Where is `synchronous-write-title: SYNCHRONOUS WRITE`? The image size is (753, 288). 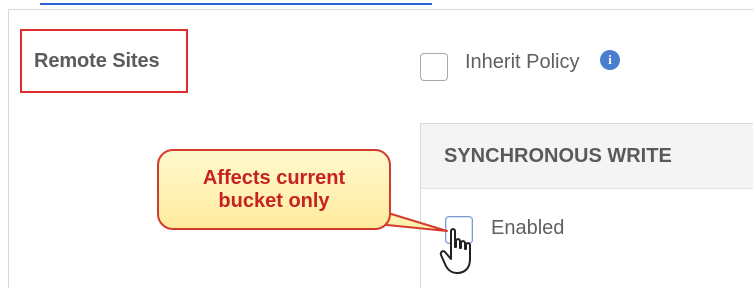
synchronous-write-title: SYNCHRONOUS WRITE is located at coordinates (558, 156).